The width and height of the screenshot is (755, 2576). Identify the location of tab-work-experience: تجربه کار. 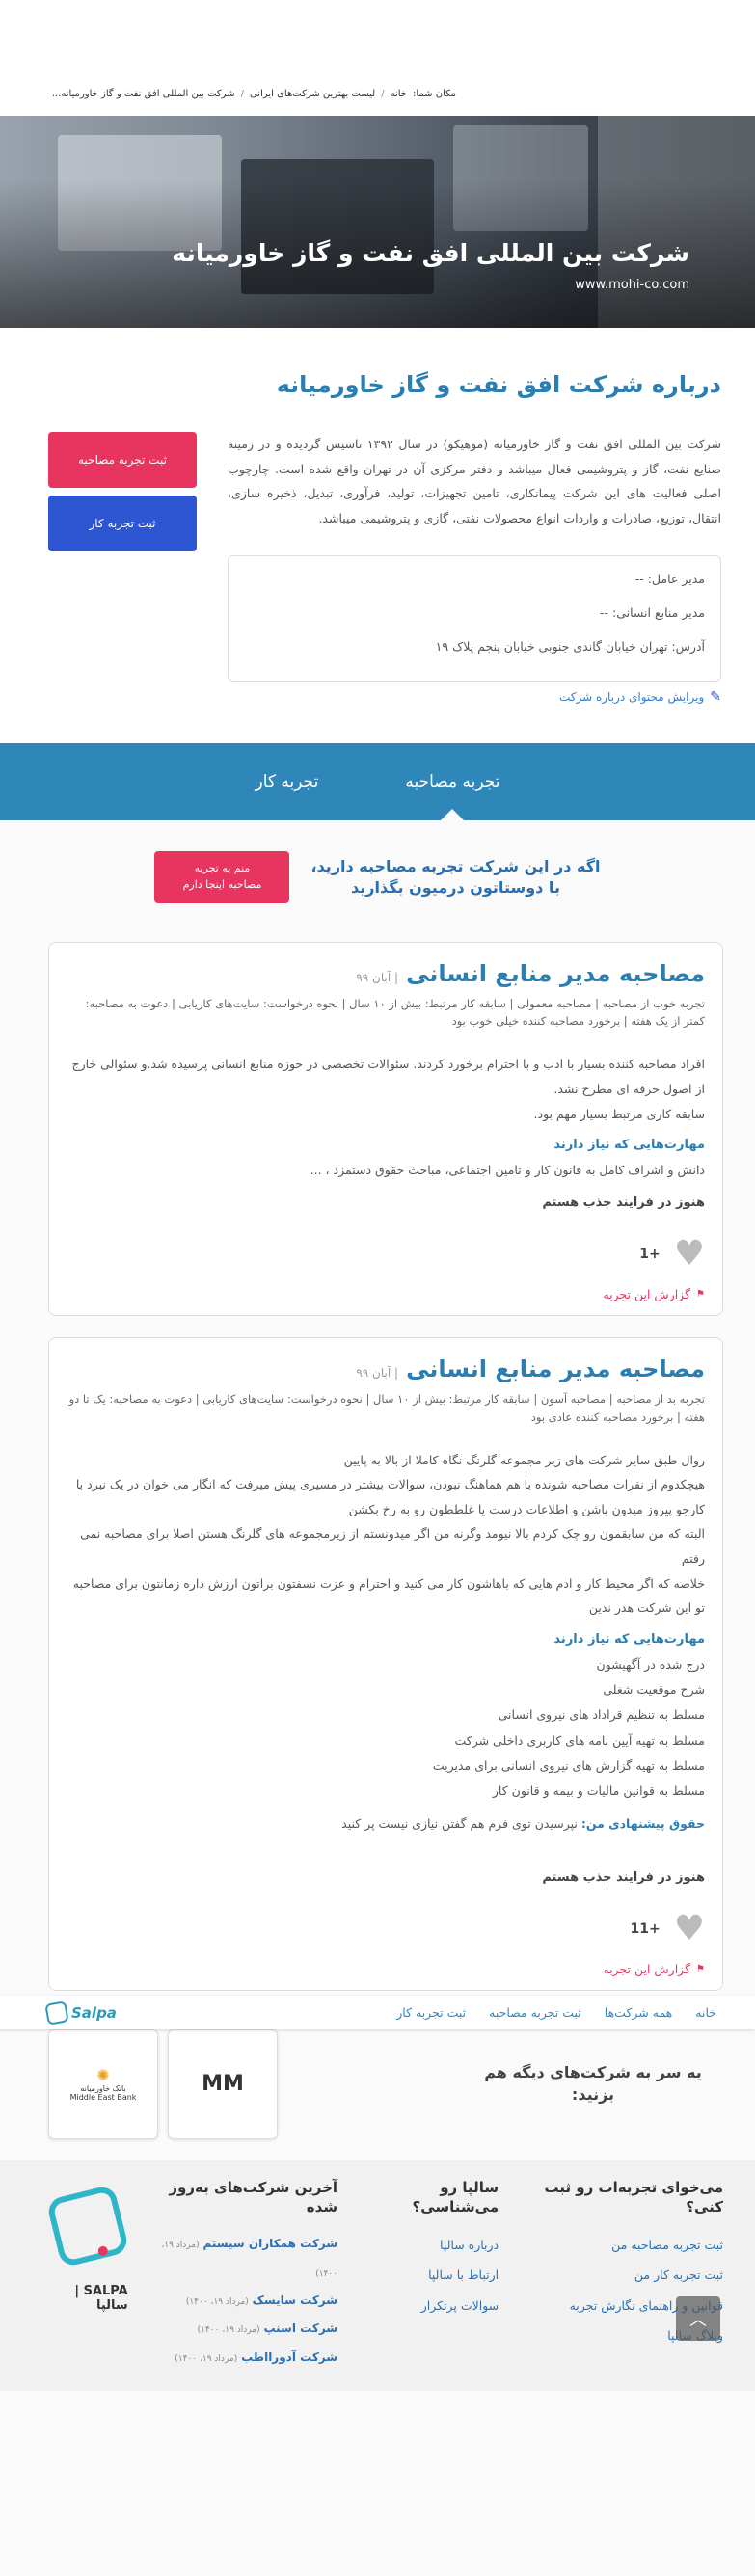
(288, 782).